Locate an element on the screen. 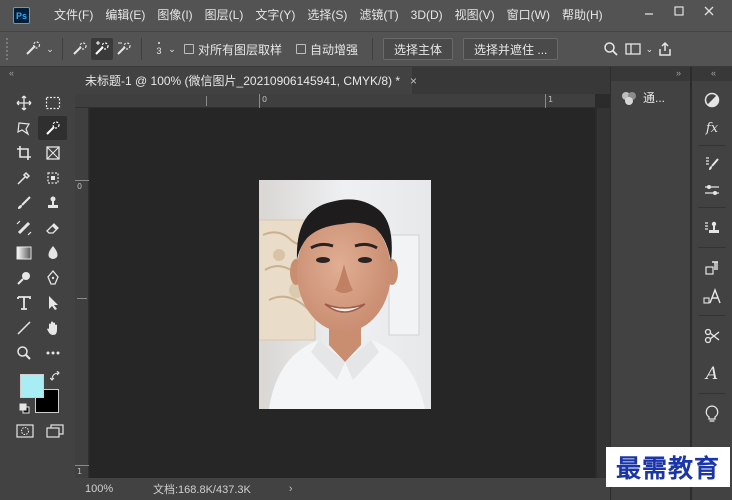  horizontal-ruler: 0 1 is located at coordinates (335, 101).